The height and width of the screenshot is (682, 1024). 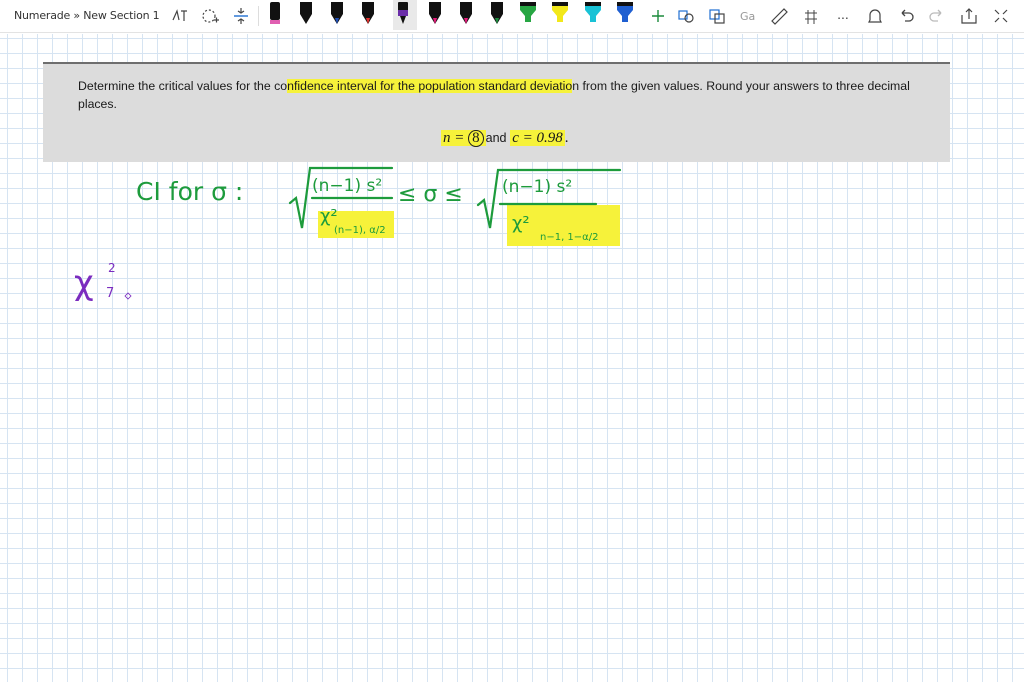 What do you see at coordinates (625, 15) in the screenshot?
I see `highlighter-blue-icon` at bounding box center [625, 15].